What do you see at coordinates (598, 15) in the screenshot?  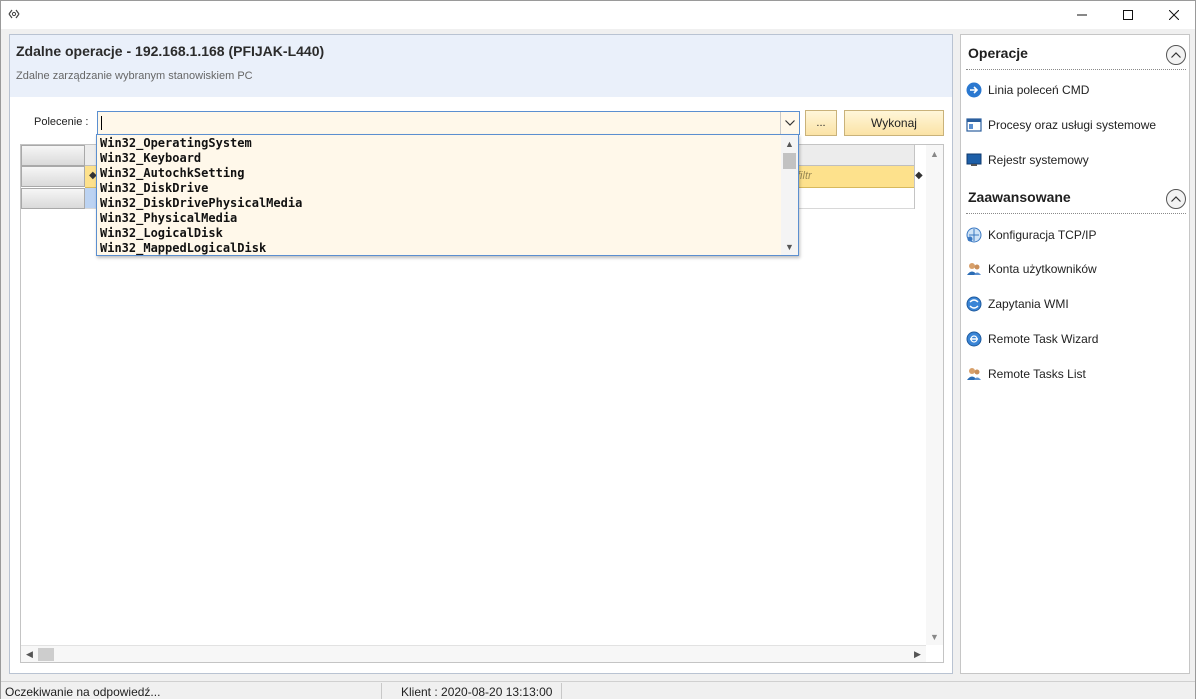 I see `title-bar` at bounding box center [598, 15].